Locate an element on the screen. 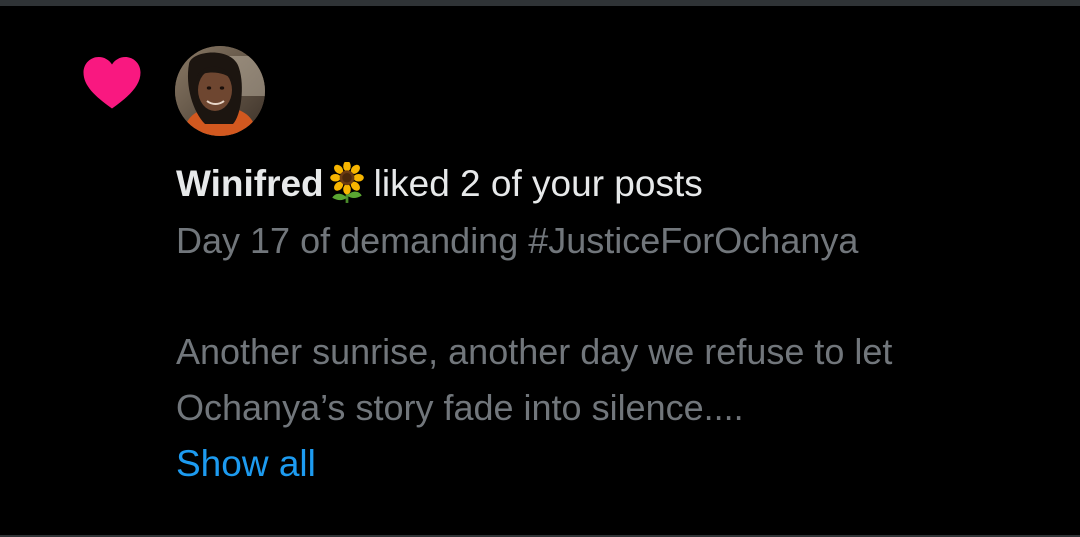 The image size is (1080, 537). action-text: liked 2 of your posts is located at coordinates (538, 183).